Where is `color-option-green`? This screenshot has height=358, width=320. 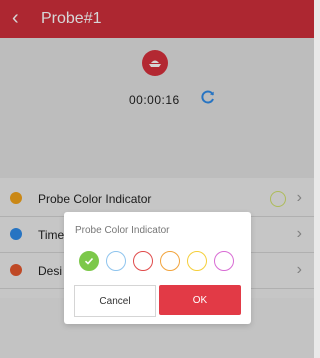
color-option-green is located at coordinates (89, 261).